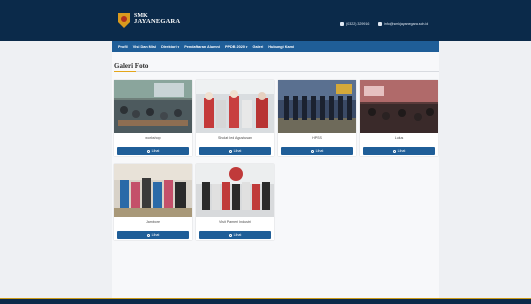 This screenshot has height=304, width=531. Describe the element at coordinates (265, 301) in the screenshot. I see `site-footer` at that location.